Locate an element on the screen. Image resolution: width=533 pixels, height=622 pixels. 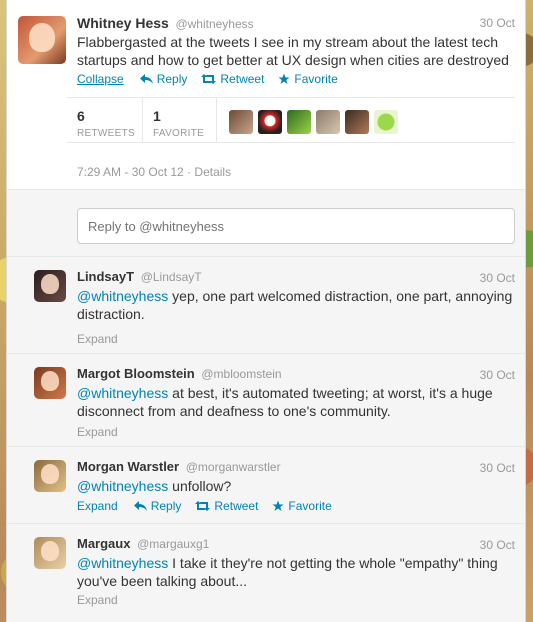
favorites-count: 1 is located at coordinates (157, 116).